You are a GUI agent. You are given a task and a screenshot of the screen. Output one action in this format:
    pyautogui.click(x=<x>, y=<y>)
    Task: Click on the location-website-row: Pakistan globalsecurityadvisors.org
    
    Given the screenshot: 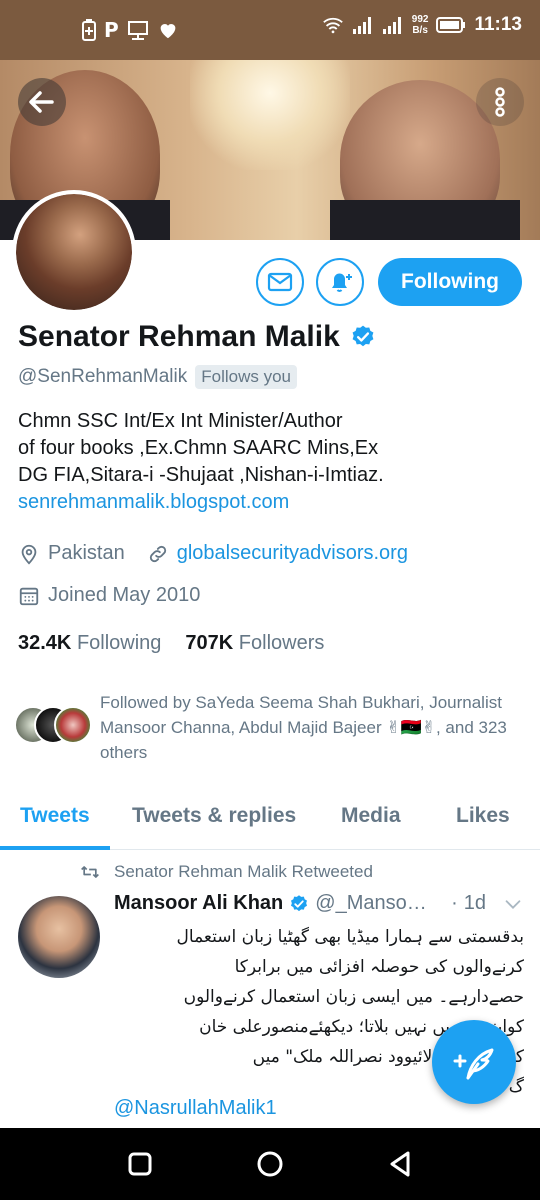 What is the action you would take?
    pyautogui.click(x=213, y=553)
    